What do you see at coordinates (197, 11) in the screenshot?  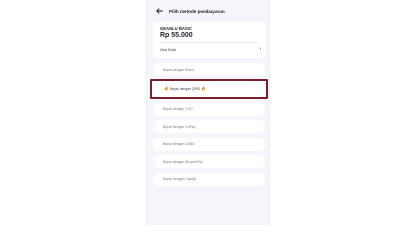 I see `page-title: Pilih metode pembayaran` at bounding box center [197, 11].